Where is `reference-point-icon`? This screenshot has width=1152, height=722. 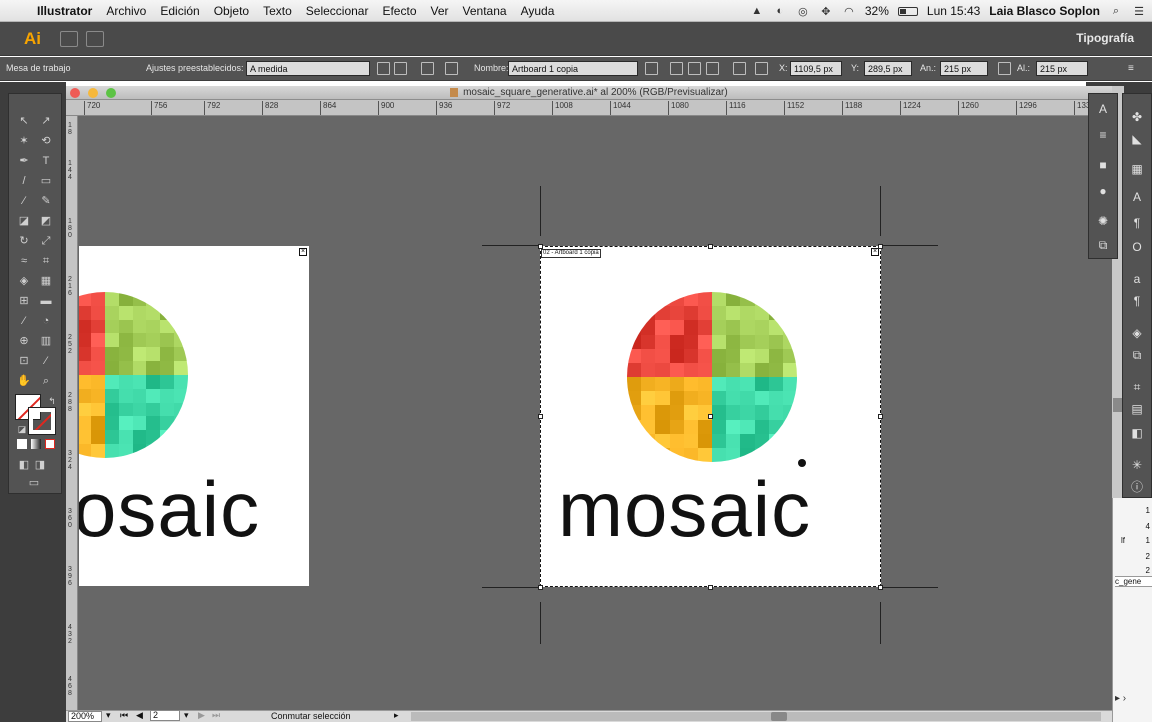
reference-point-icon is located at coordinates (761, 68).